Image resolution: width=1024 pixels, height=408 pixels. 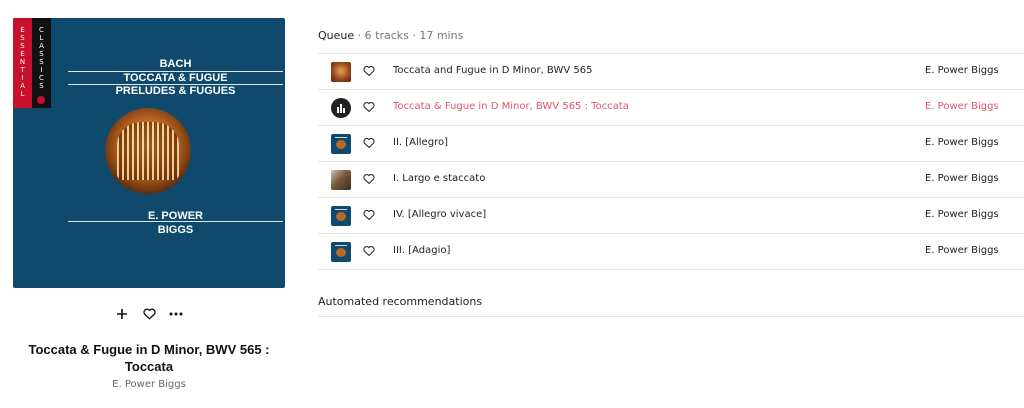 I want to click on queue-row: IV. [Allegro vivace] E. Power Biggs, so click(x=671, y=216).